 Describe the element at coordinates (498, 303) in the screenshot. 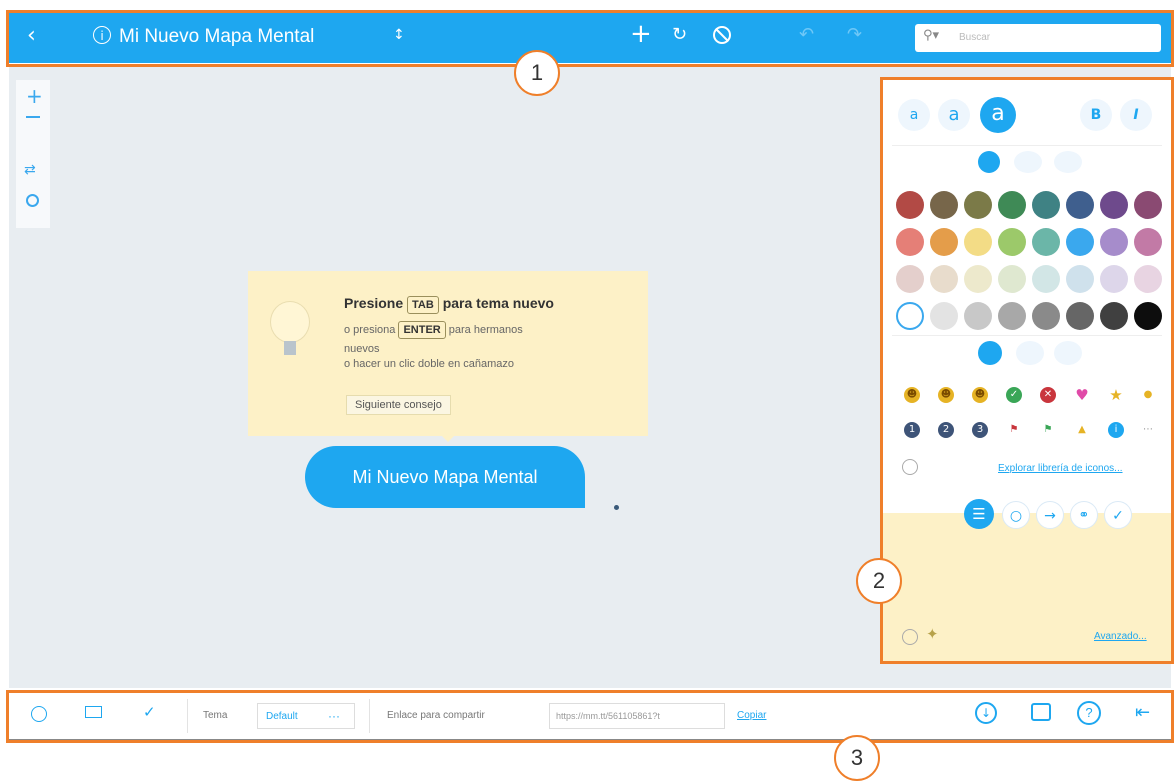

I see `tip-line1-suffix: para tema nuevo` at that location.